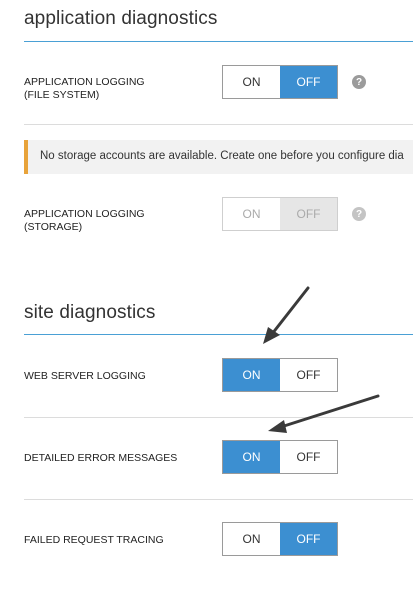  What do you see at coordinates (62, 95) in the screenshot?
I see `app-logging-fs-label-line2: (FILE SYSTEM)` at bounding box center [62, 95].